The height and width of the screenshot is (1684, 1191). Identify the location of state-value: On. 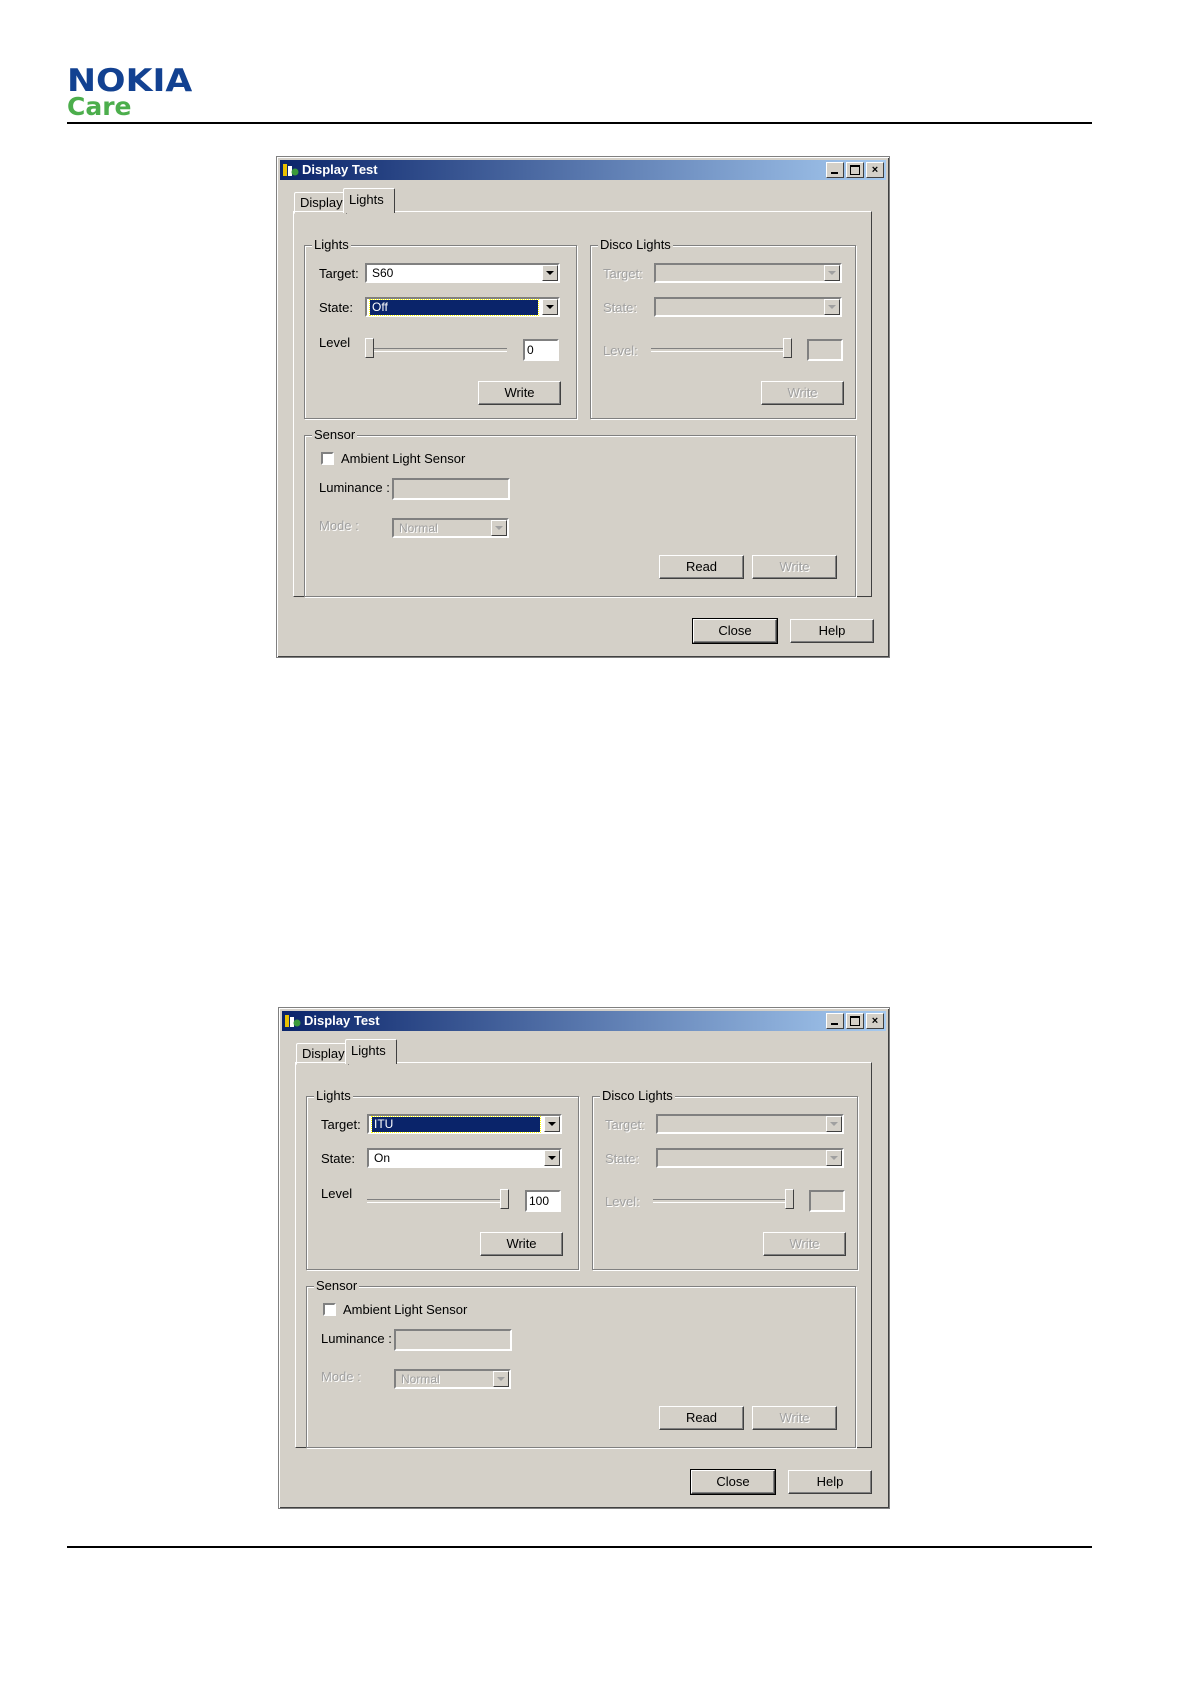
(382, 1158).